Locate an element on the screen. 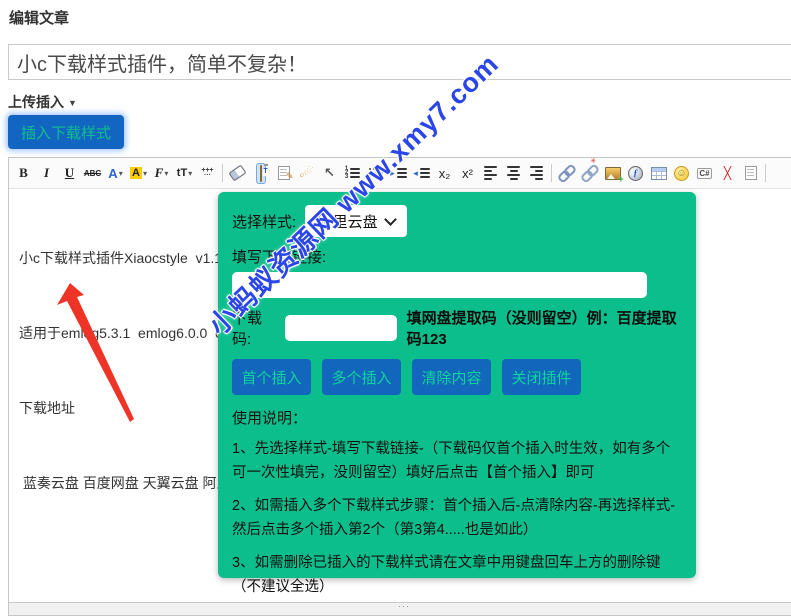 This screenshot has height=616, width=791. cursor-icon: ↖ is located at coordinates (329, 172).